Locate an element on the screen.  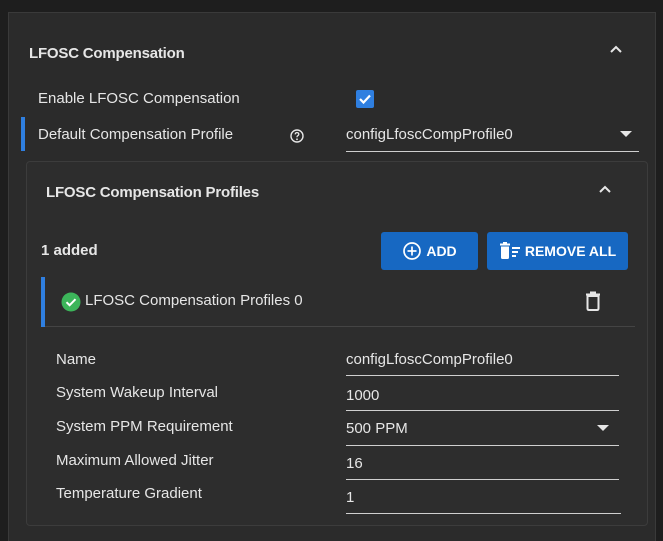
default-profile-indicator is located at coordinates (23, 134).